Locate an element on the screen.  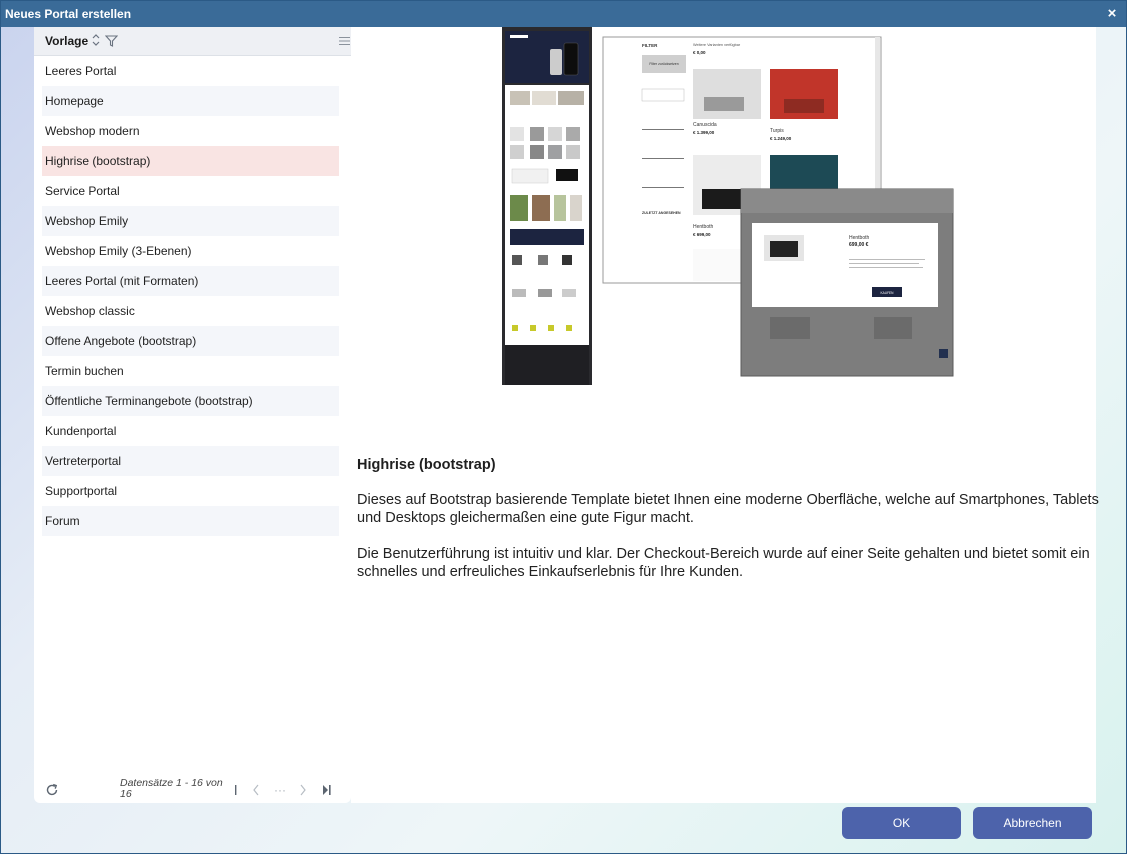
pager: Datensätze 1 - 16 von 16 ··· is located at coordinates (192, 789).